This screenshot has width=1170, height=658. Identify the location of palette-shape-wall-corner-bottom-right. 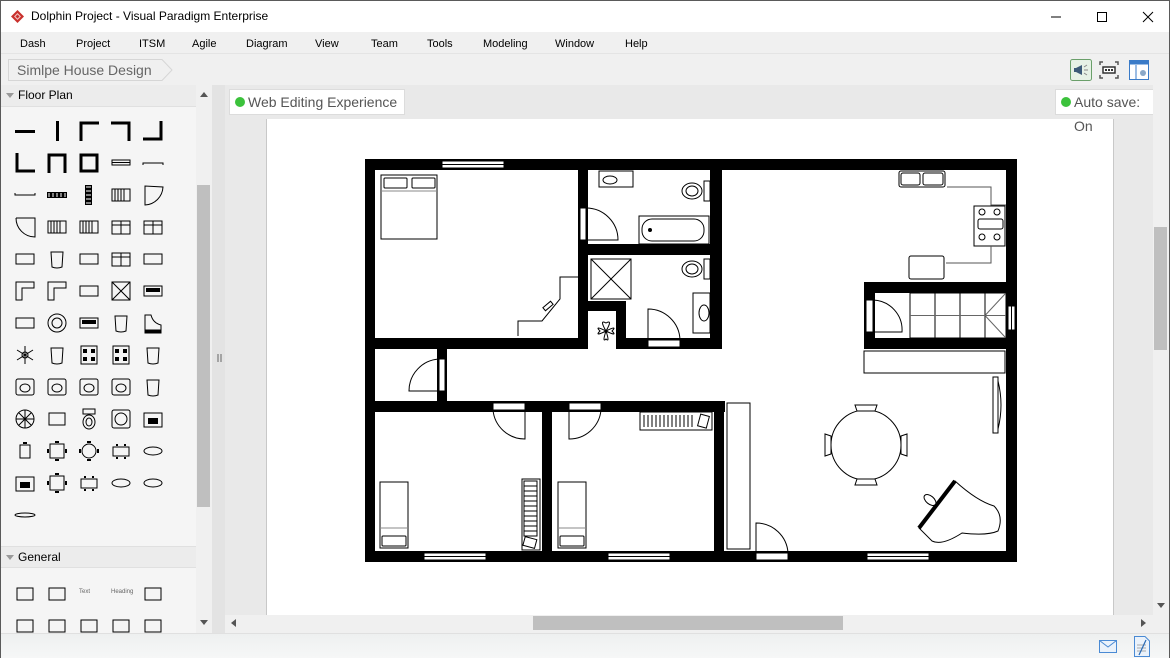
(153, 131).